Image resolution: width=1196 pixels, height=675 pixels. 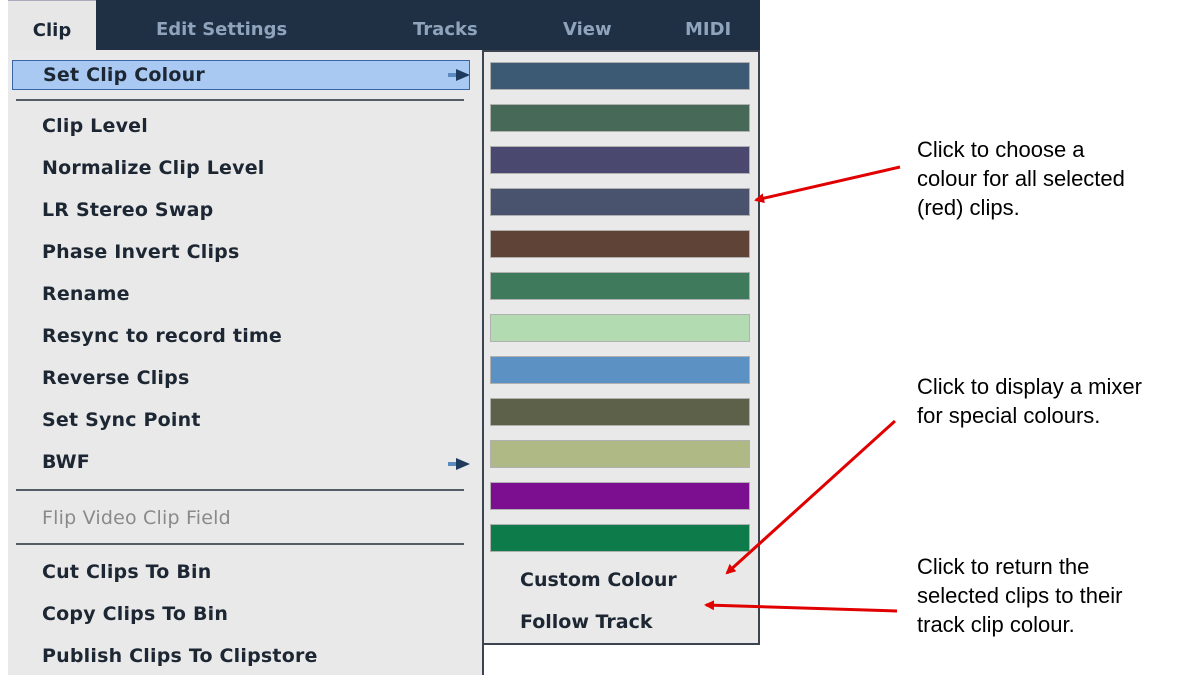 What do you see at coordinates (827, 184) in the screenshot?
I see `arrow-to-swatches` at bounding box center [827, 184].